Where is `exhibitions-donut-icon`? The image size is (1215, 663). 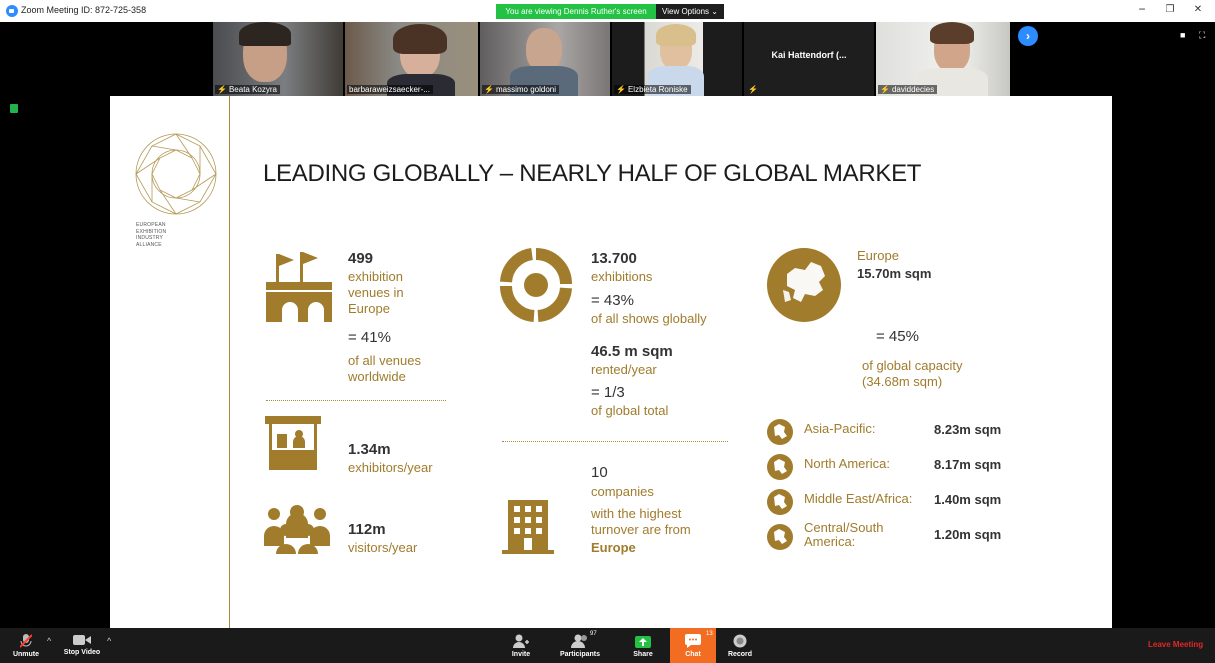
exhibitions-donut-icon is located at coordinates (536, 285).